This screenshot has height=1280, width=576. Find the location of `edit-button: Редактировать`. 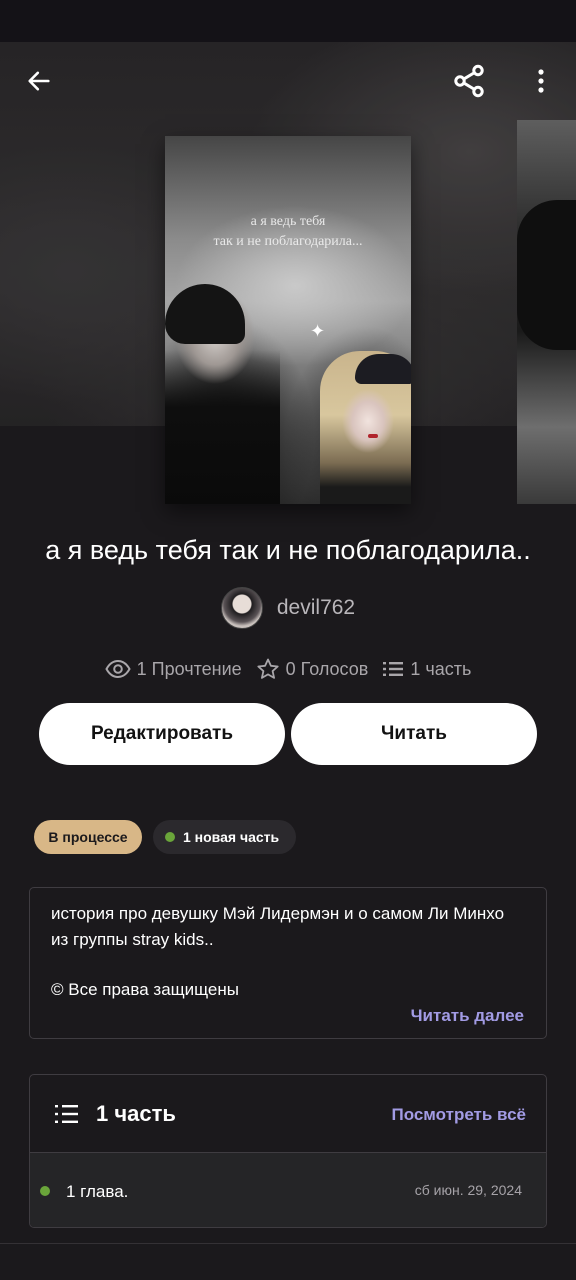

edit-button: Редактировать is located at coordinates (162, 734).